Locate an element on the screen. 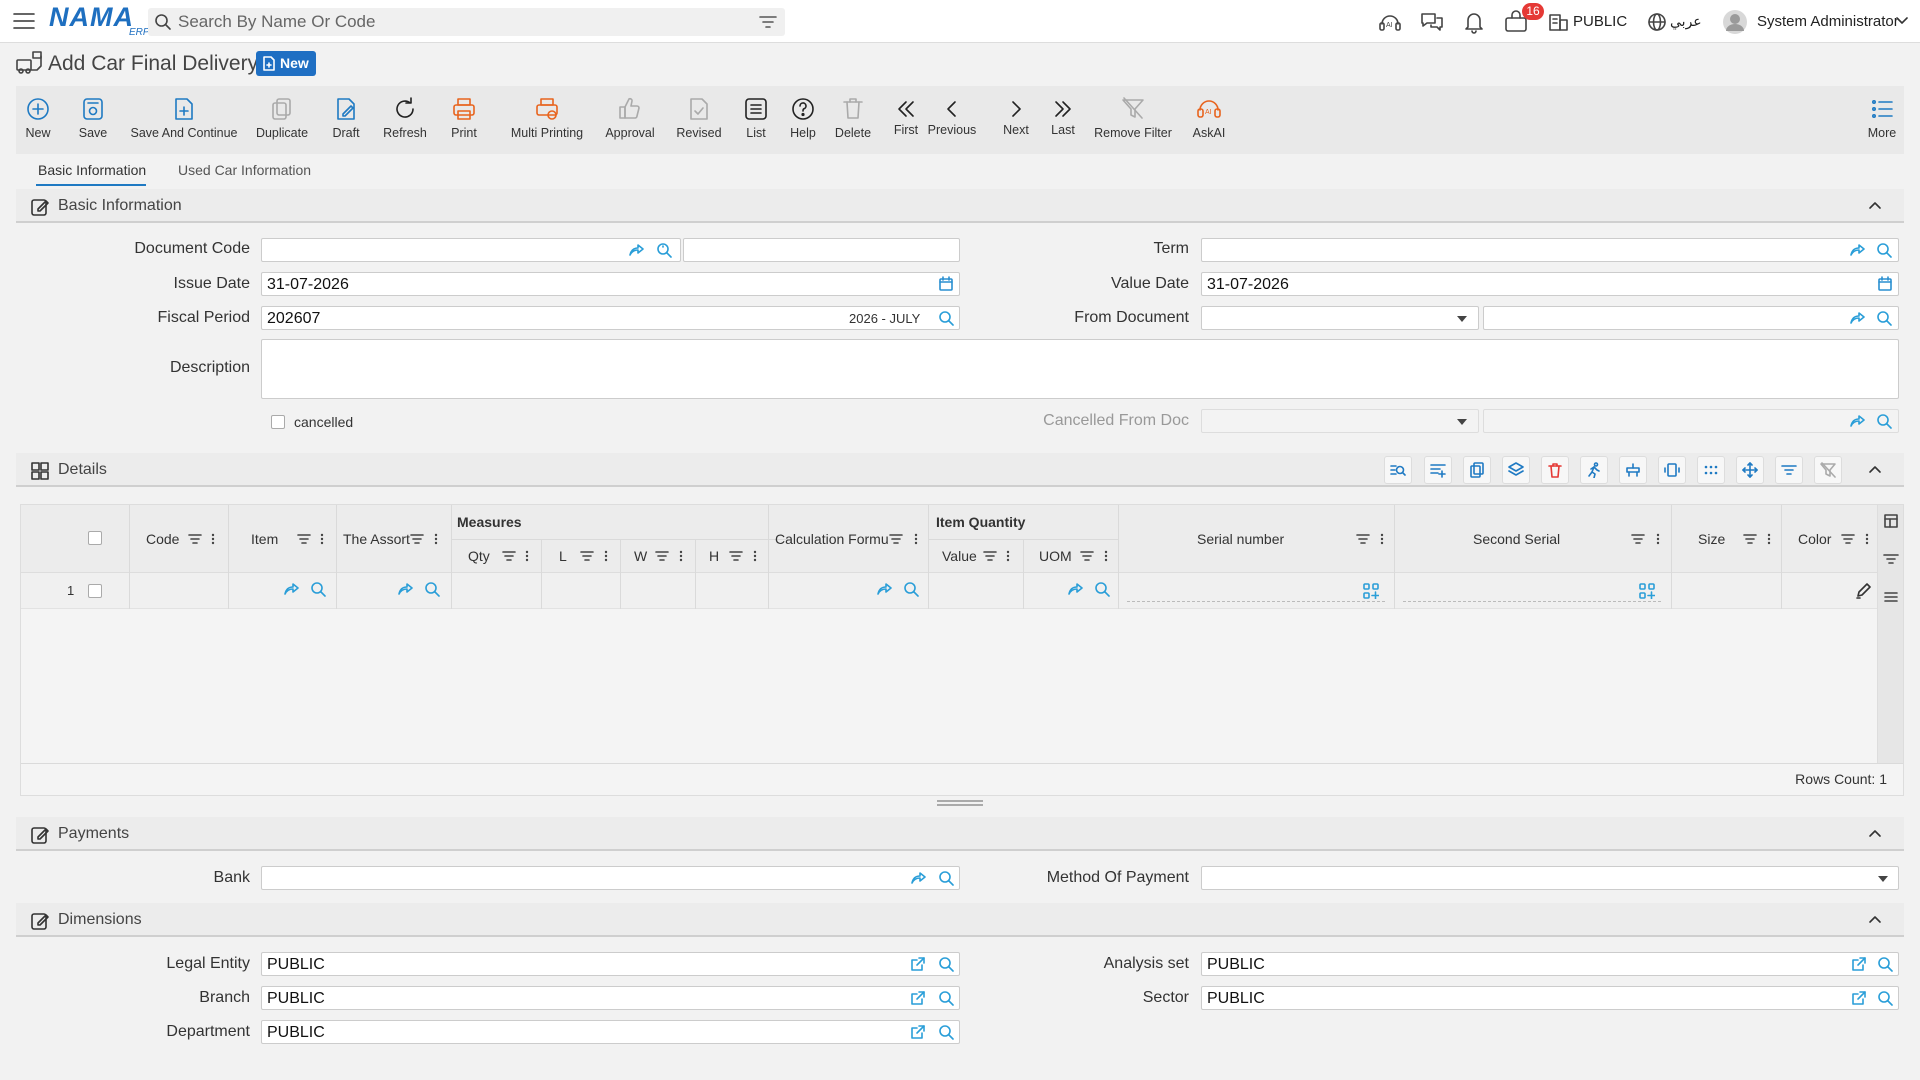 The image size is (1920, 1080). duplicate-button: Duplicate is located at coordinates (282, 120).